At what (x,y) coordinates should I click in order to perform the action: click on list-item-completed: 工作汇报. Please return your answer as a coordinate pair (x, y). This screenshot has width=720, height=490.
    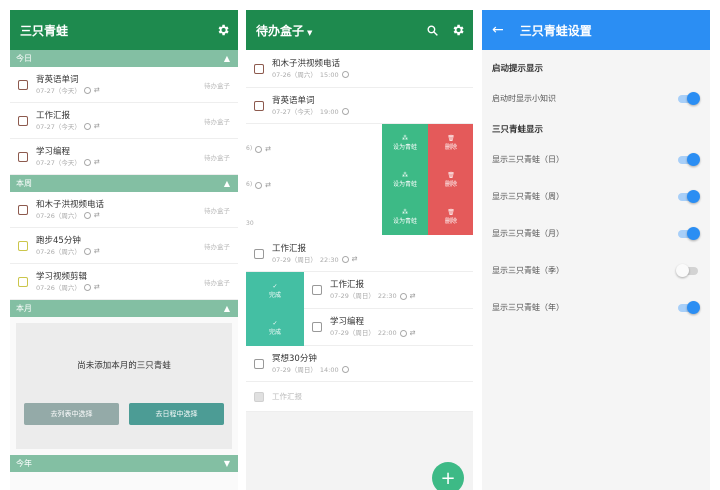
    Looking at the image, I should click on (359, 397).